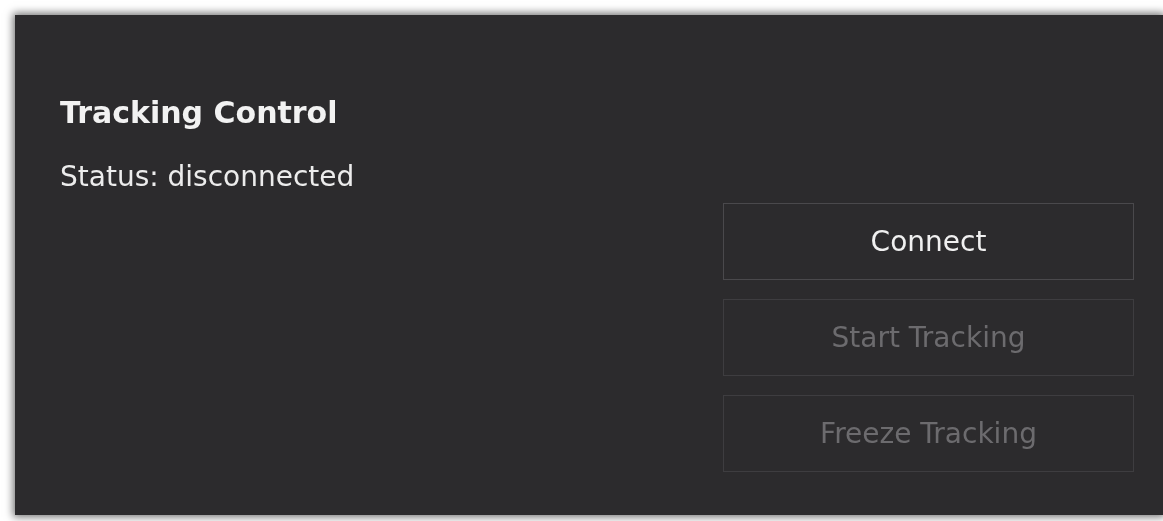 Image resolution: width=1163 pixels, height=521 pixels. What do you see at coordinates (928, 241) in the screenshot?
I see `action-button: Connect` at bounding box center [928, 241].